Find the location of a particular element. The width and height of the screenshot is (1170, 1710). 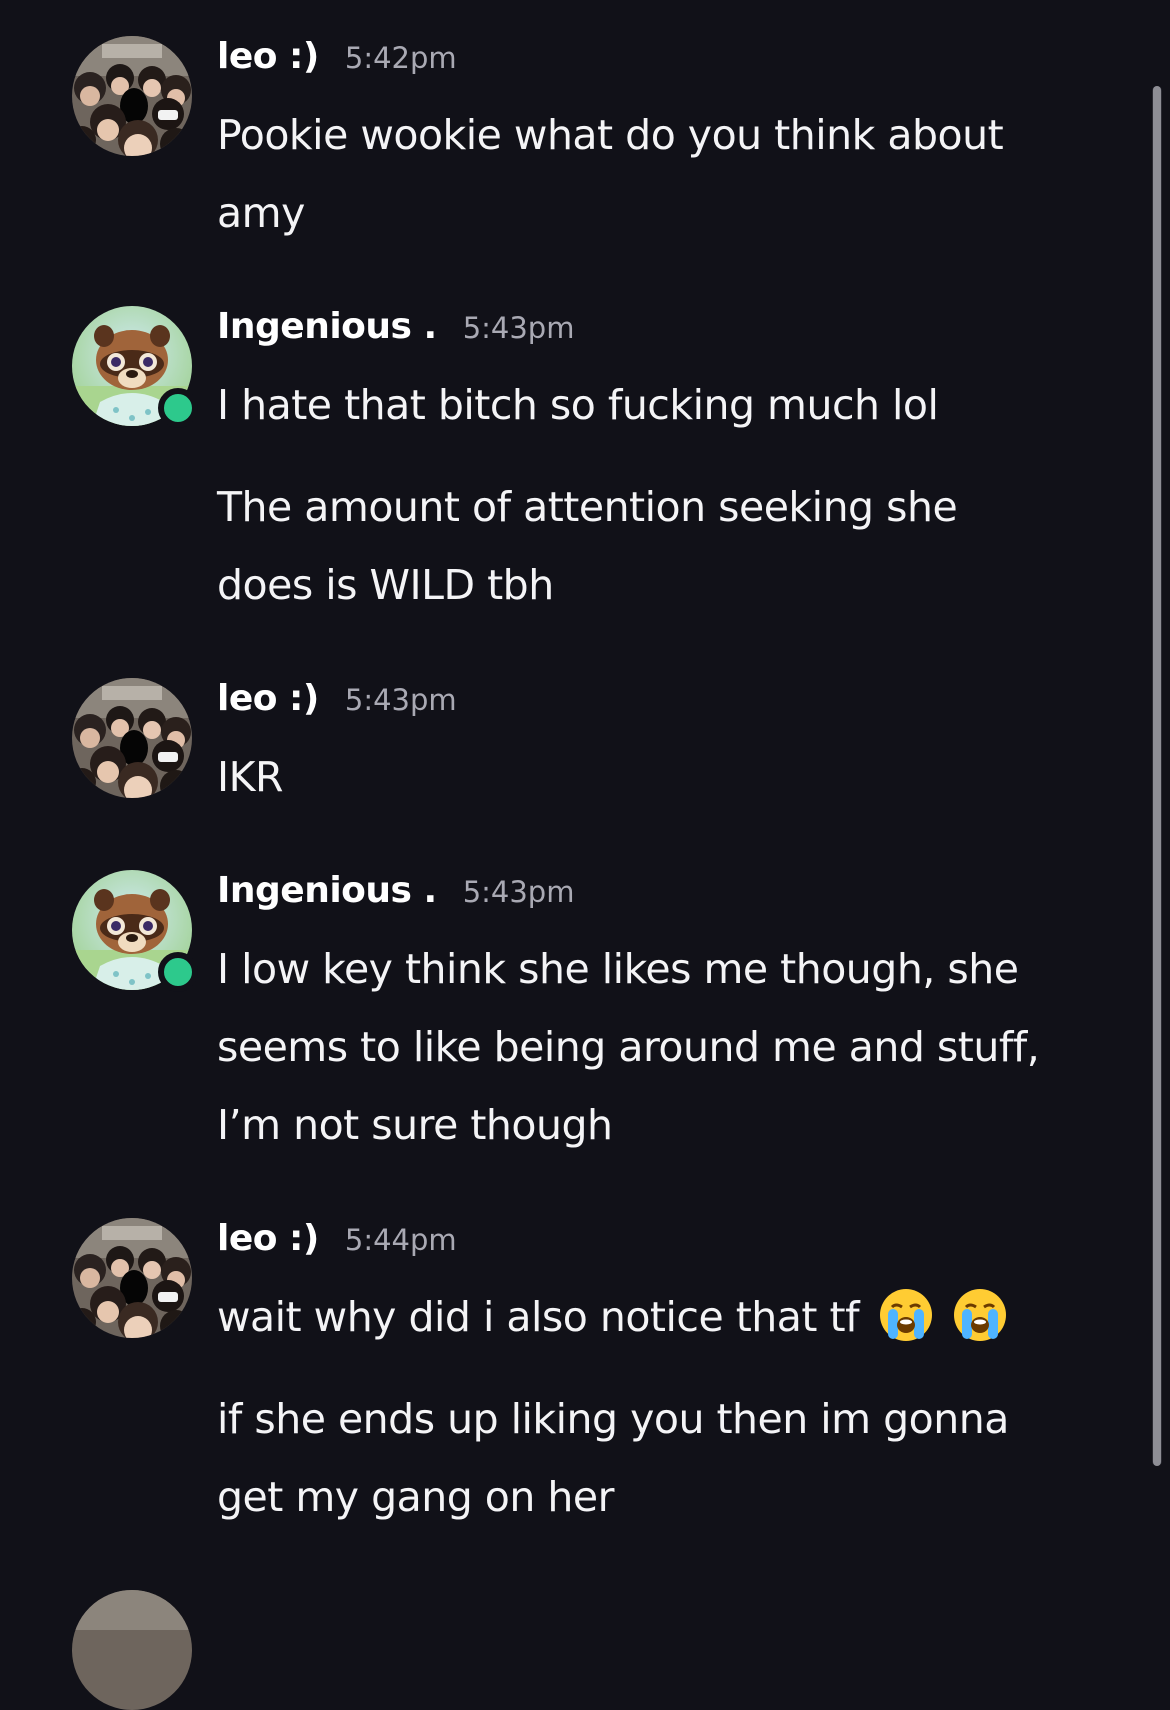

message-text: I hate that bitch so fucking much lol is located at coordinates (578, 405).